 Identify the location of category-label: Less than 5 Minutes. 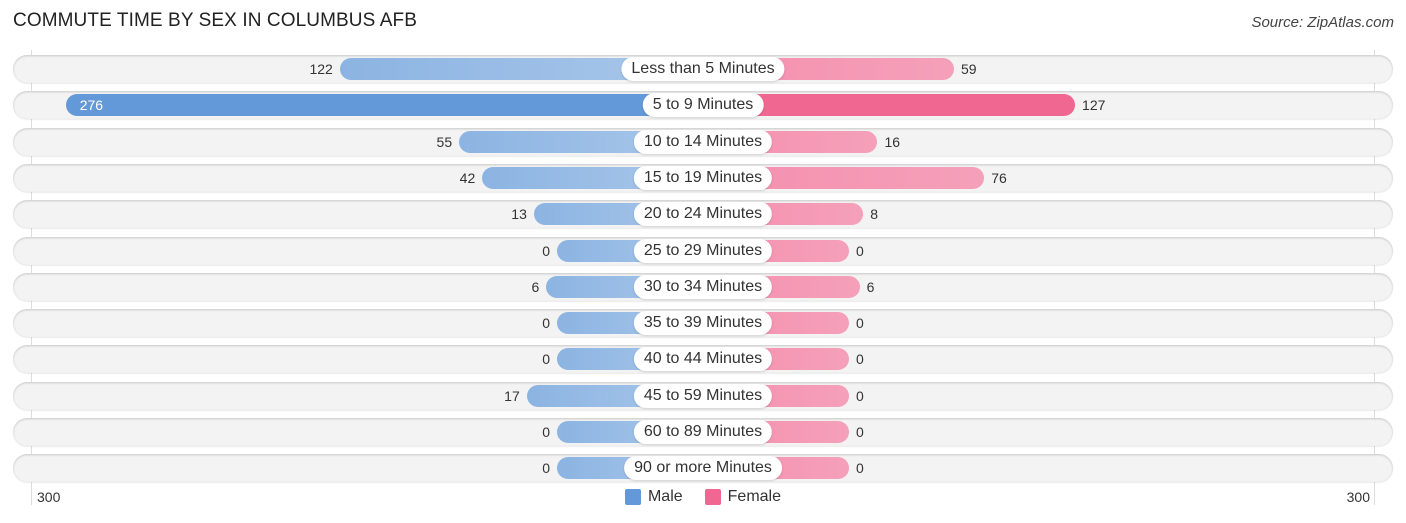
(703, 69).